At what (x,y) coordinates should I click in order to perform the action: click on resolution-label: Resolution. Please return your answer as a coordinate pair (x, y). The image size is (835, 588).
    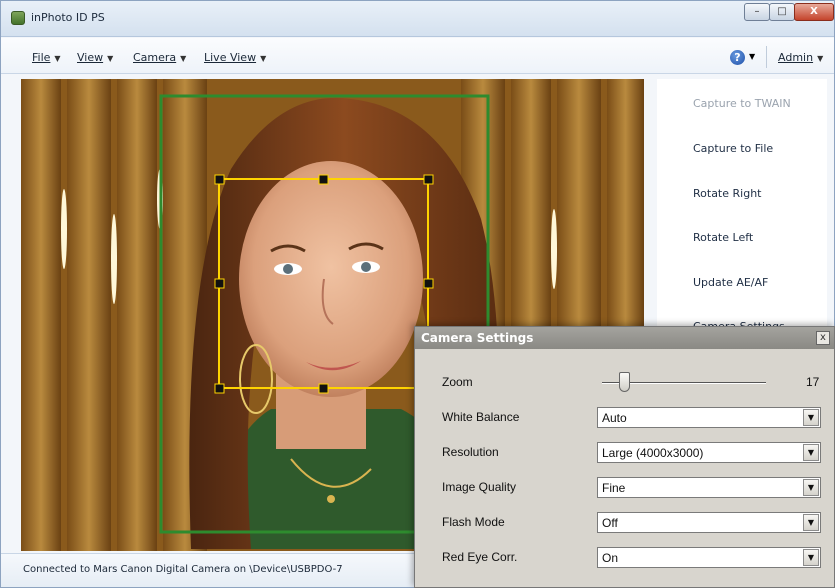
    Looking at the image, I should click on (470, 452).